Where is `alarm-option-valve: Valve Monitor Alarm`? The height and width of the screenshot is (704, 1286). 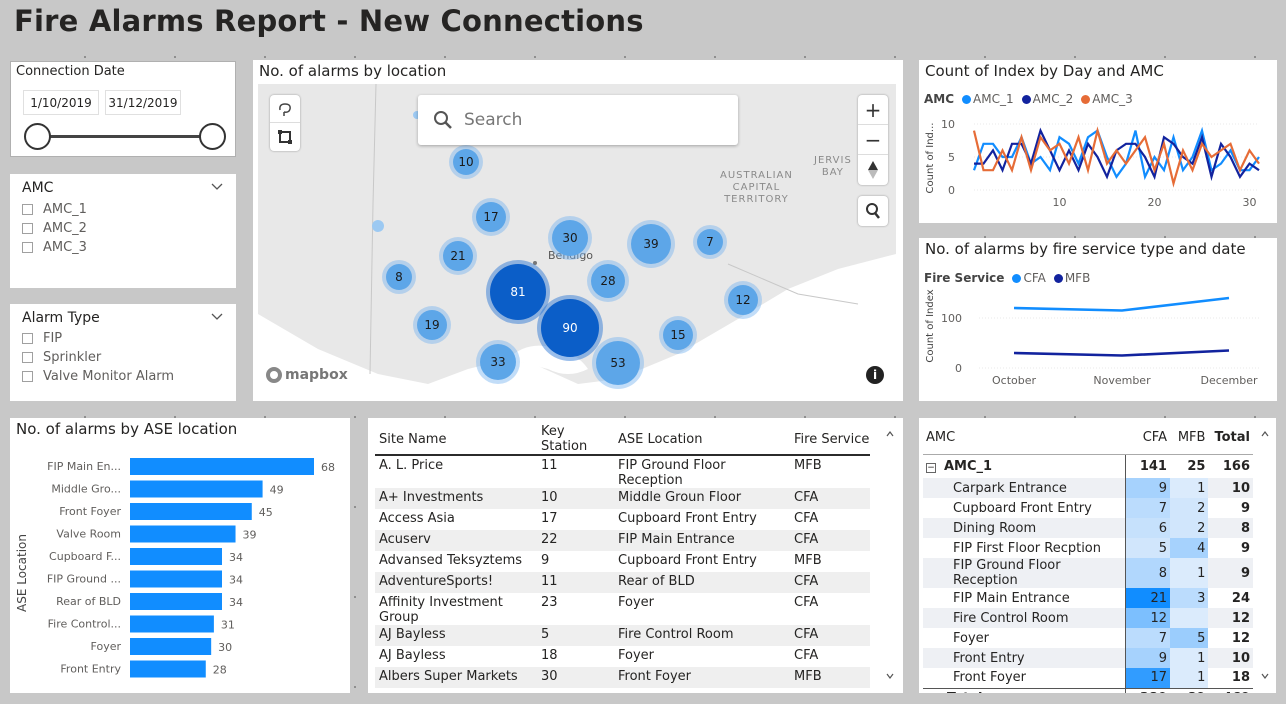
alarm-option-valve: Valve Monitor Alarm is located at coordinates (98, 376).